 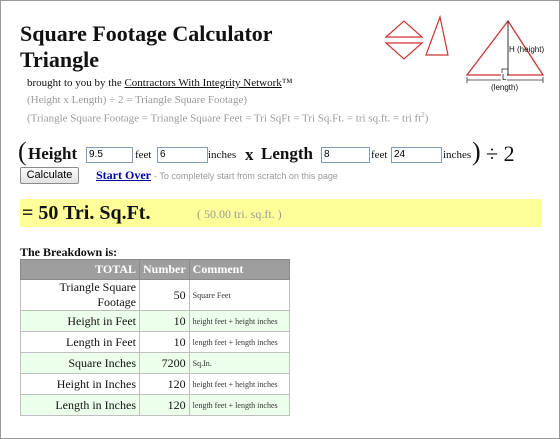 What do you see at coordinates (80, 295) in the screenshot?
I see `row-label: Triangle Square Footage` at bounding box center [80, 295].